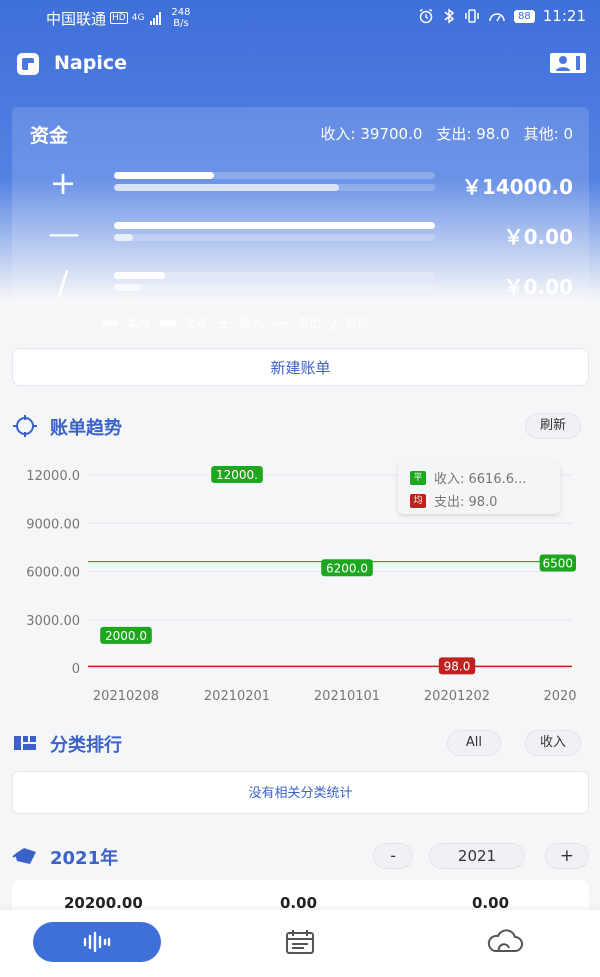  I want to click on speed-value: 248, so click(181, 12).